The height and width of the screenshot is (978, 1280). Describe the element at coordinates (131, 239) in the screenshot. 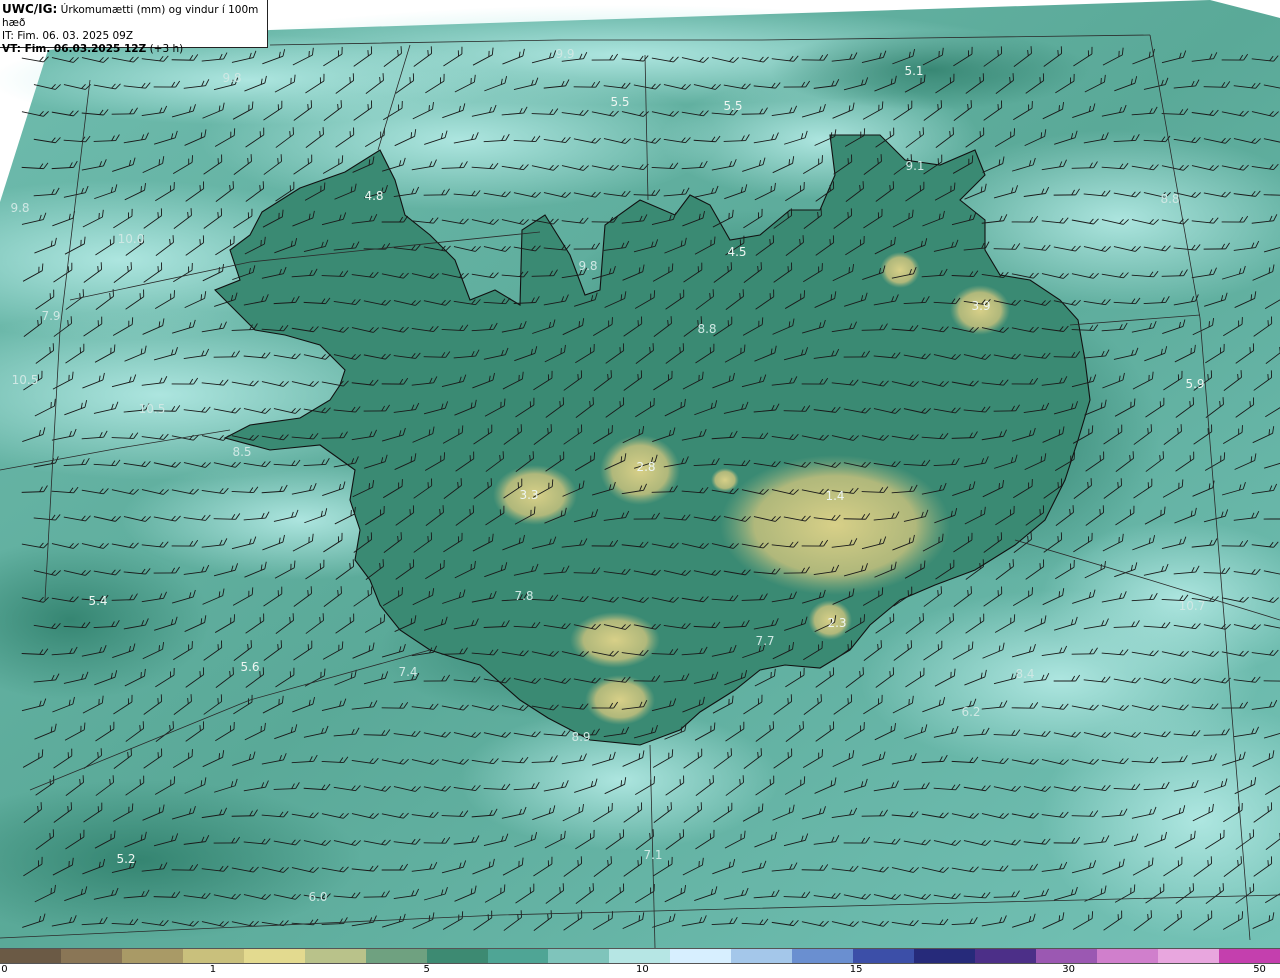

I see `precip-value-label: 10.0` at that location.